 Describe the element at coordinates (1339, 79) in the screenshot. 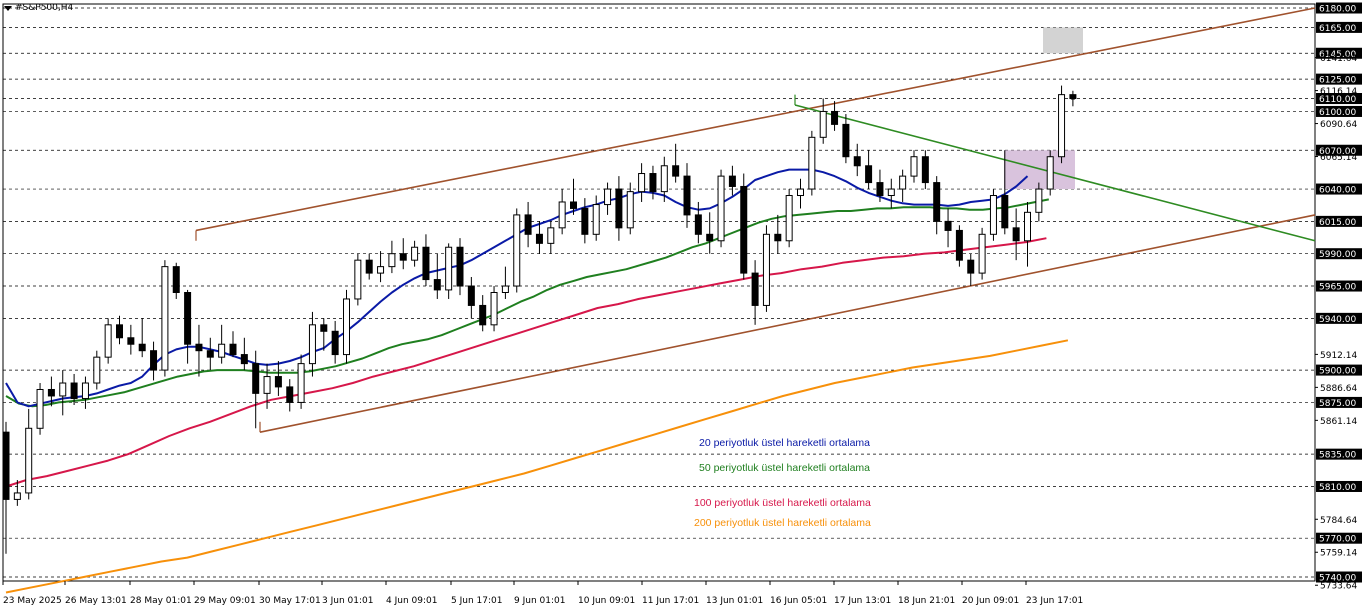

I see `price-label-box: 6125.00` at that location.